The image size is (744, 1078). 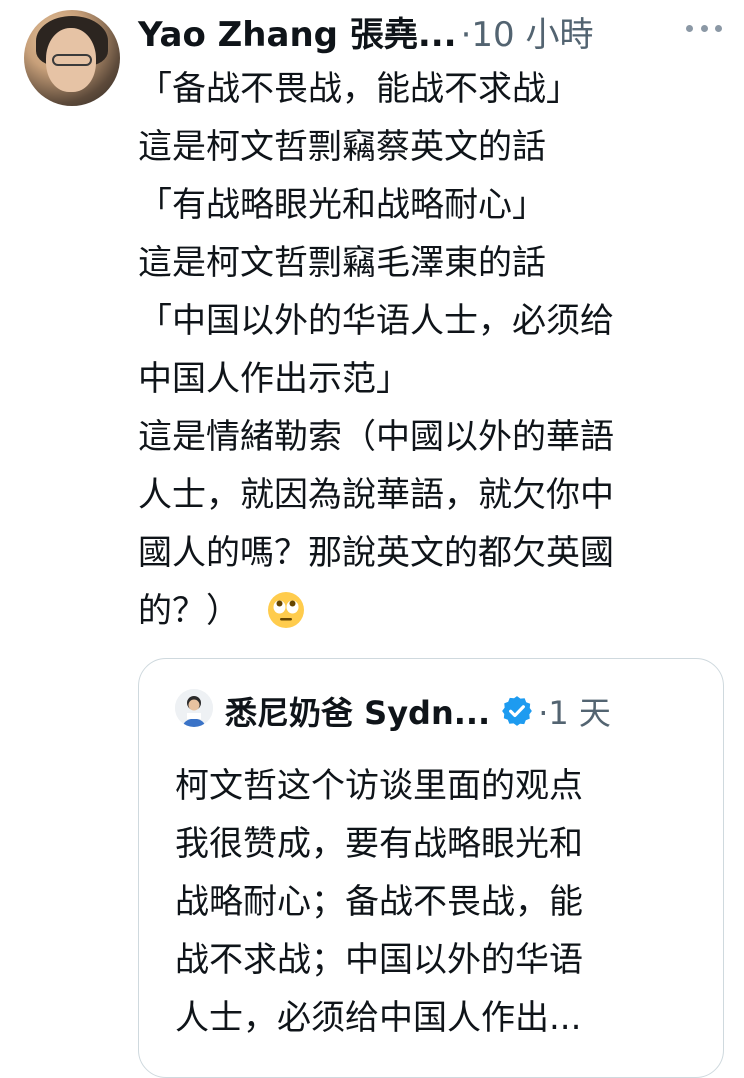 I want to click on verified-badge-icon, so click(x=517, y=711).